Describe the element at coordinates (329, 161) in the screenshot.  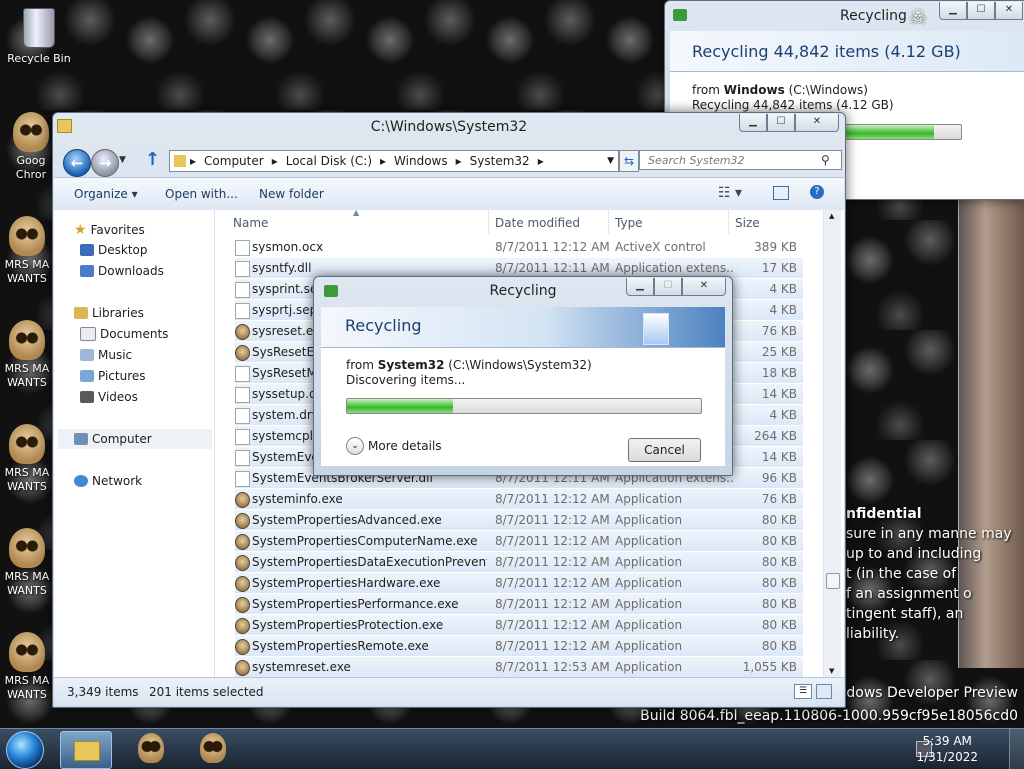
I see `breadcrumb-local-disk: Local Disk (C:)` at that location.